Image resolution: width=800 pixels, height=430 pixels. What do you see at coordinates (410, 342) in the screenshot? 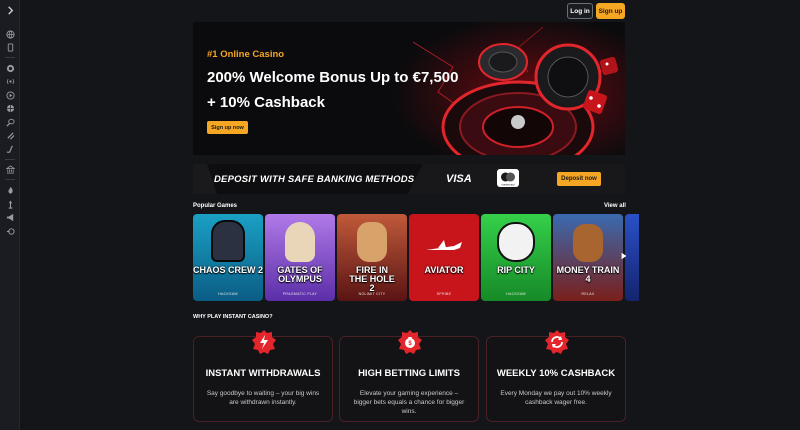
I see `money-bag-icon: $` at bounding box center [410, 342].